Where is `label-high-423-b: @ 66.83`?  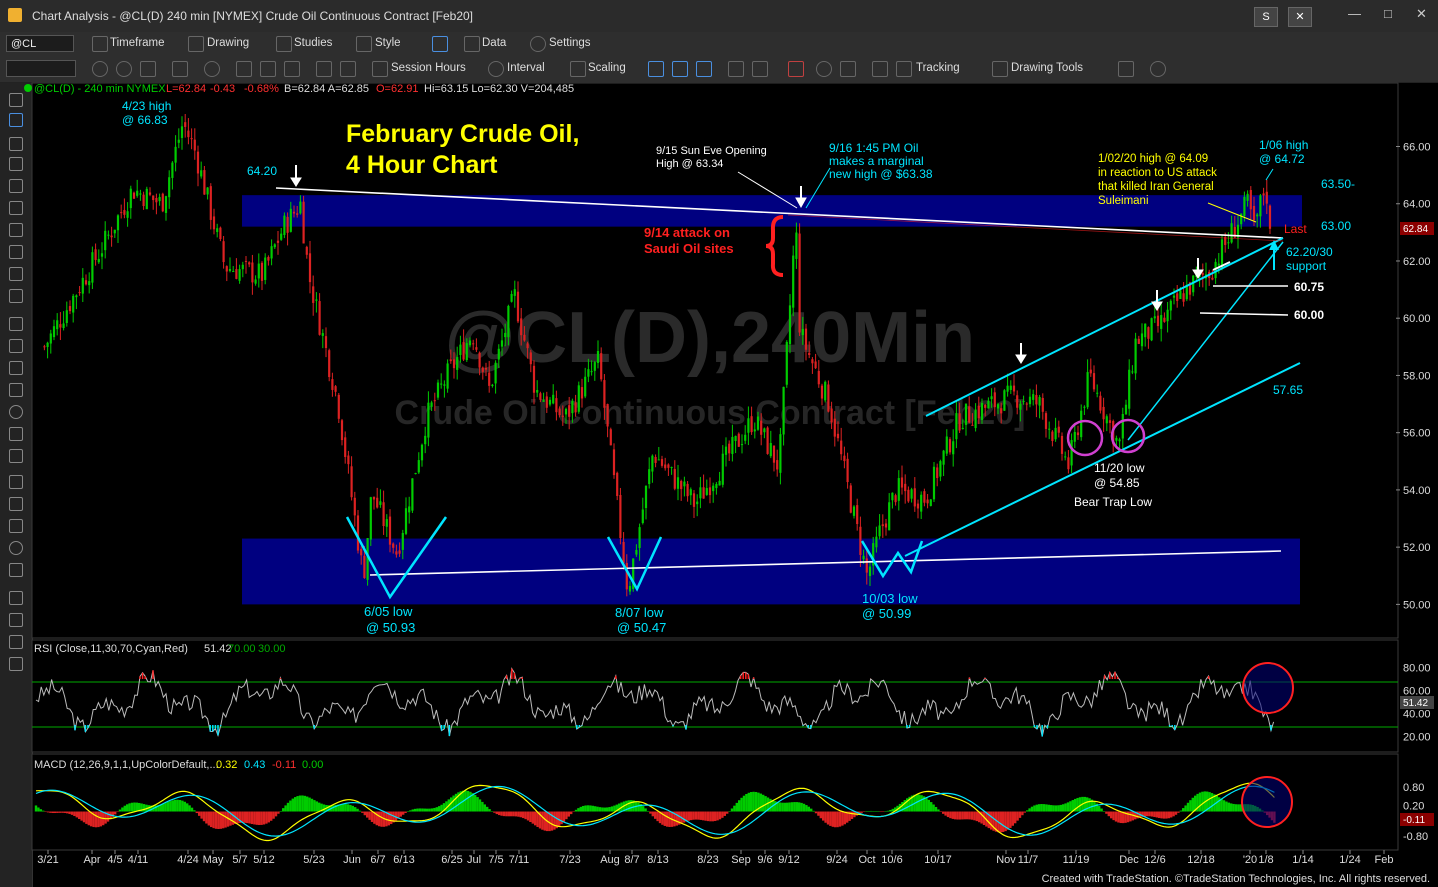 label-high-423-b: @ 66.83 is located at coordinates (145, 120).